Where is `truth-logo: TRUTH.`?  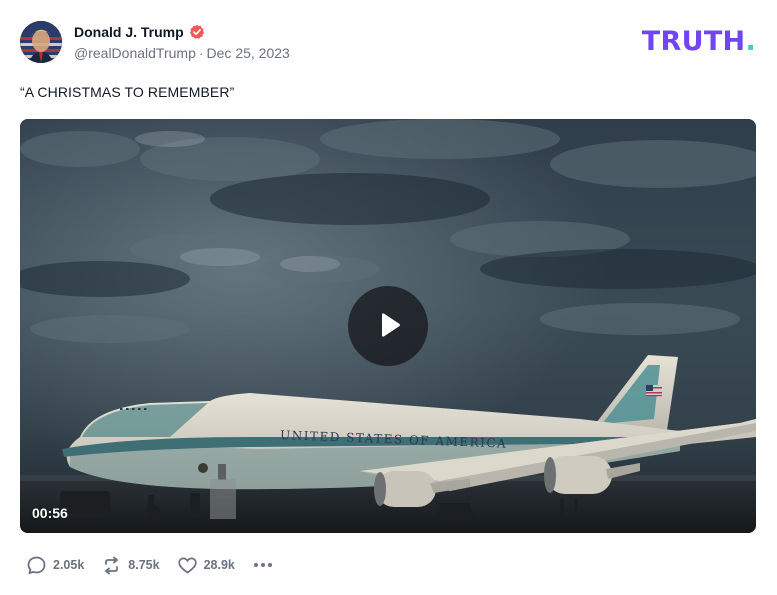
truth-logo: TRUTH. is located at coordinates (699, 41).